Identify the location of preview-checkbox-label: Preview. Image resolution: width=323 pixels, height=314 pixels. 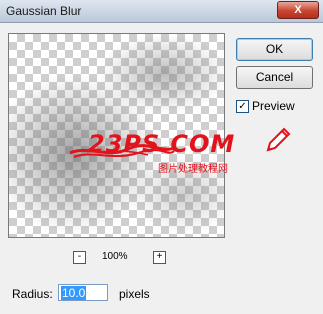
(273, 106).